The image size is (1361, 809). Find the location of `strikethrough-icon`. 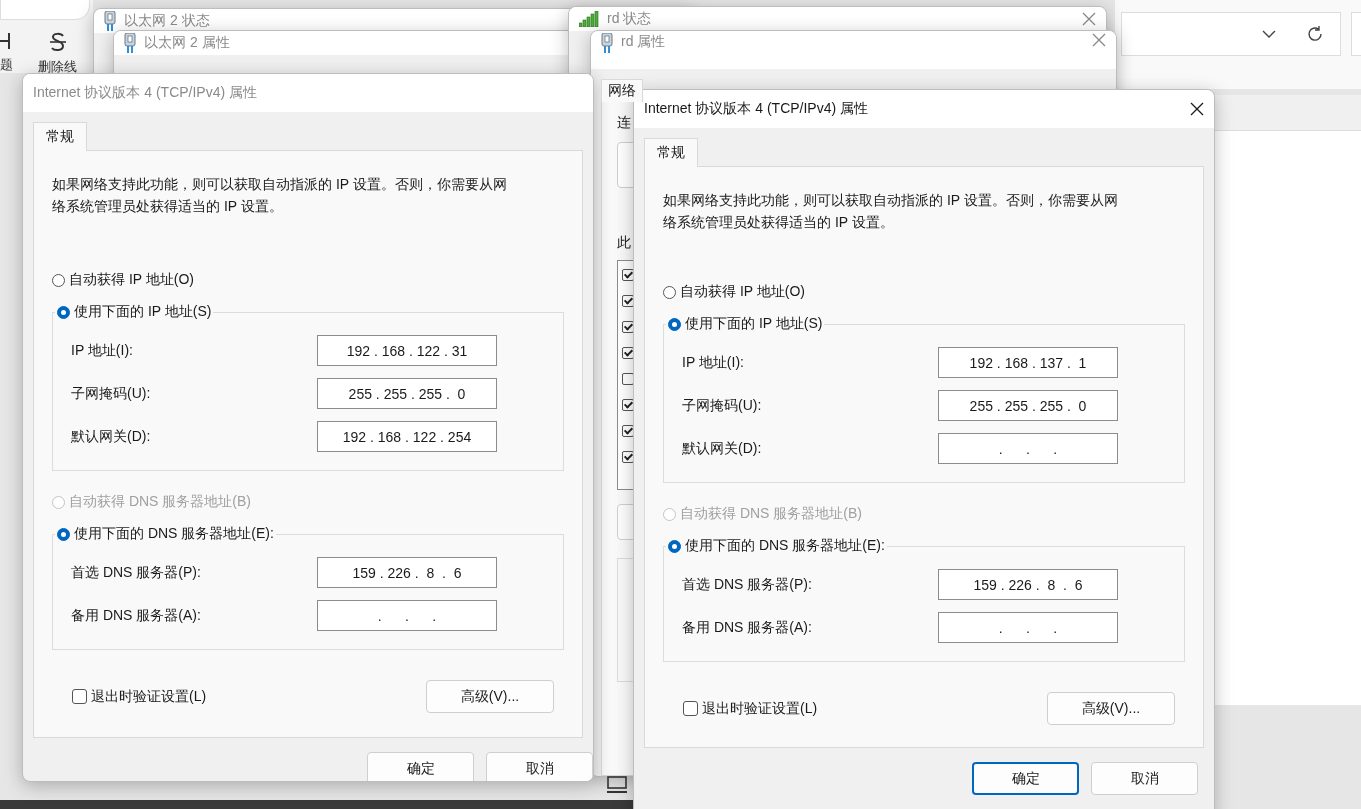

strikethrough-icon is located at coordinates (57, 42).